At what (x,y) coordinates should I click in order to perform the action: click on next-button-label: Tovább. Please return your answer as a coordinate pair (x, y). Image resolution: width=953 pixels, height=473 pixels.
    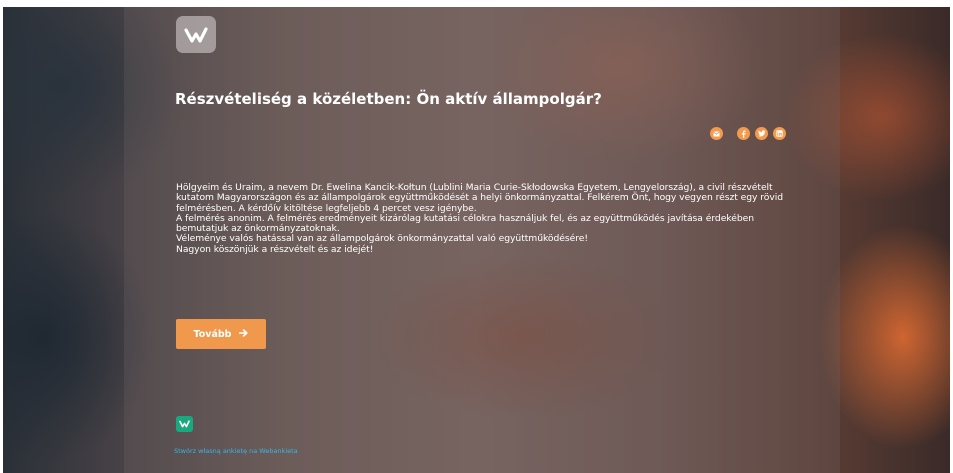
    Looking at the image, I should click on (212, 334).